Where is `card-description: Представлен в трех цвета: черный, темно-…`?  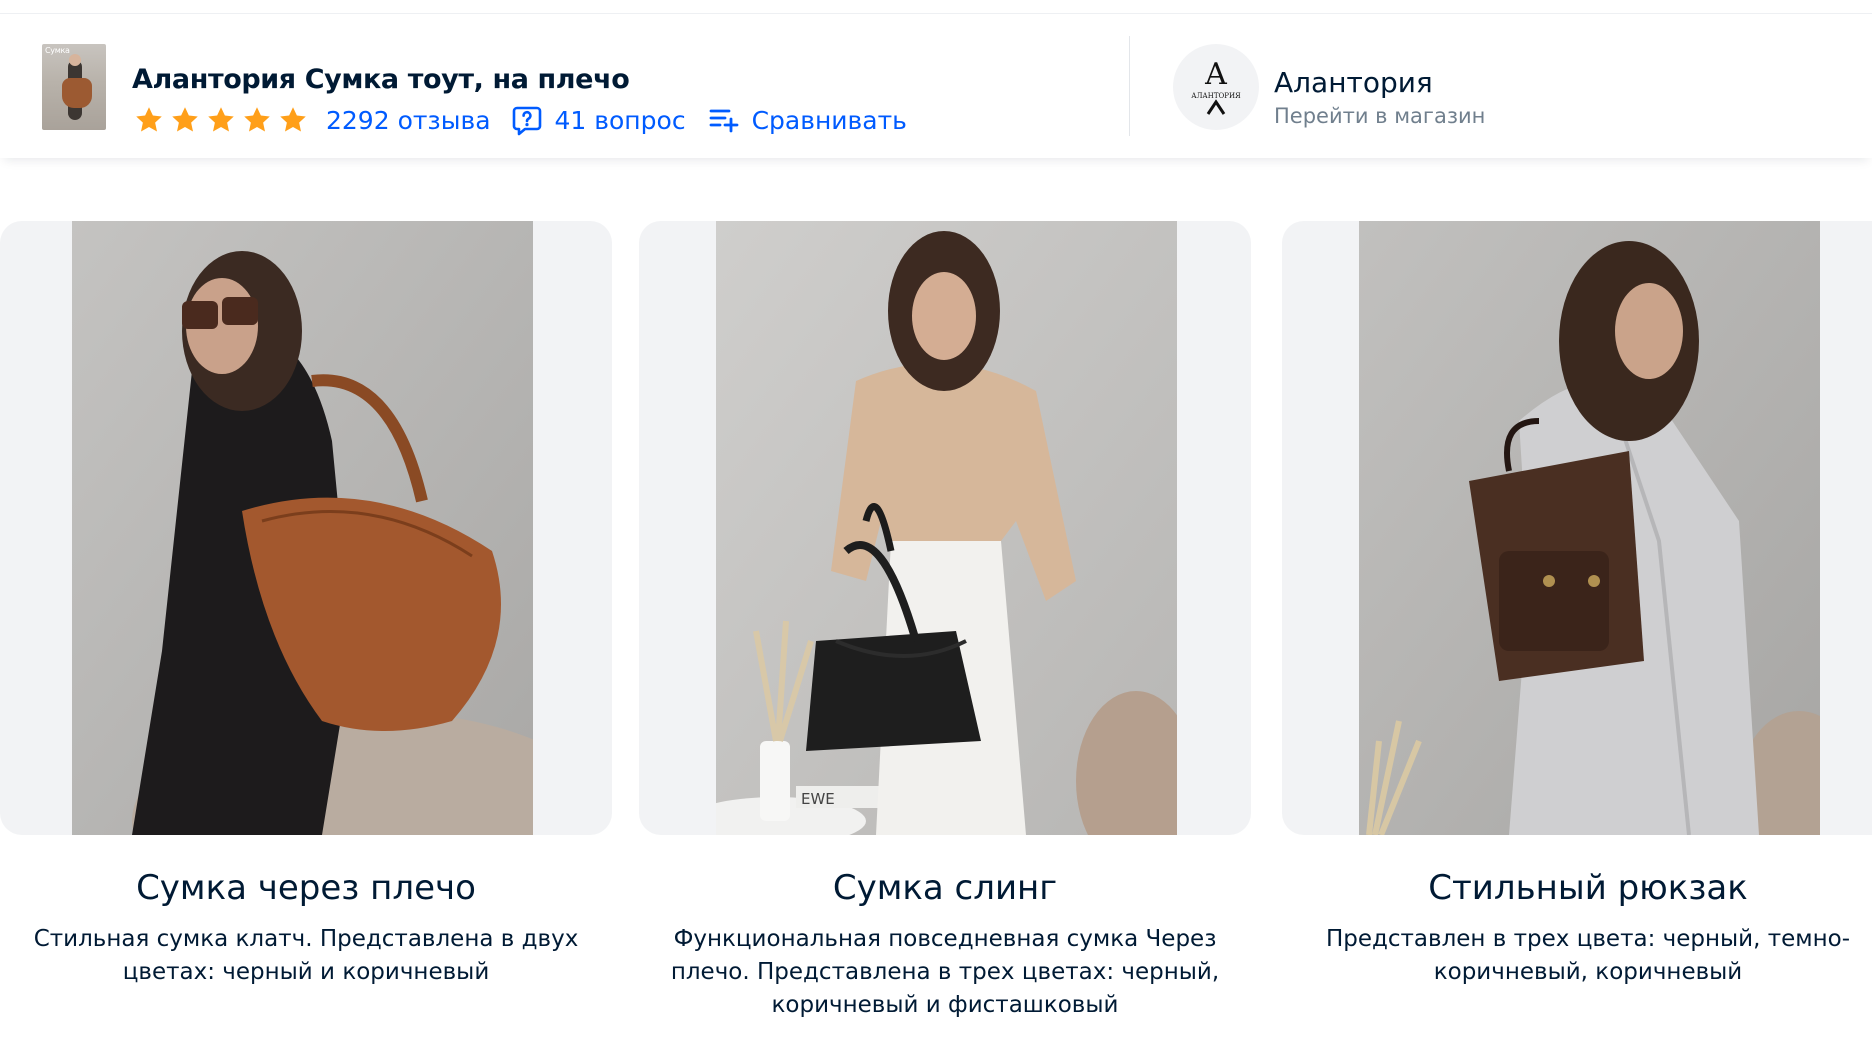 card-description: Представлен в трех цвета: черный, темно-… is located at coordinates (1588, 955).